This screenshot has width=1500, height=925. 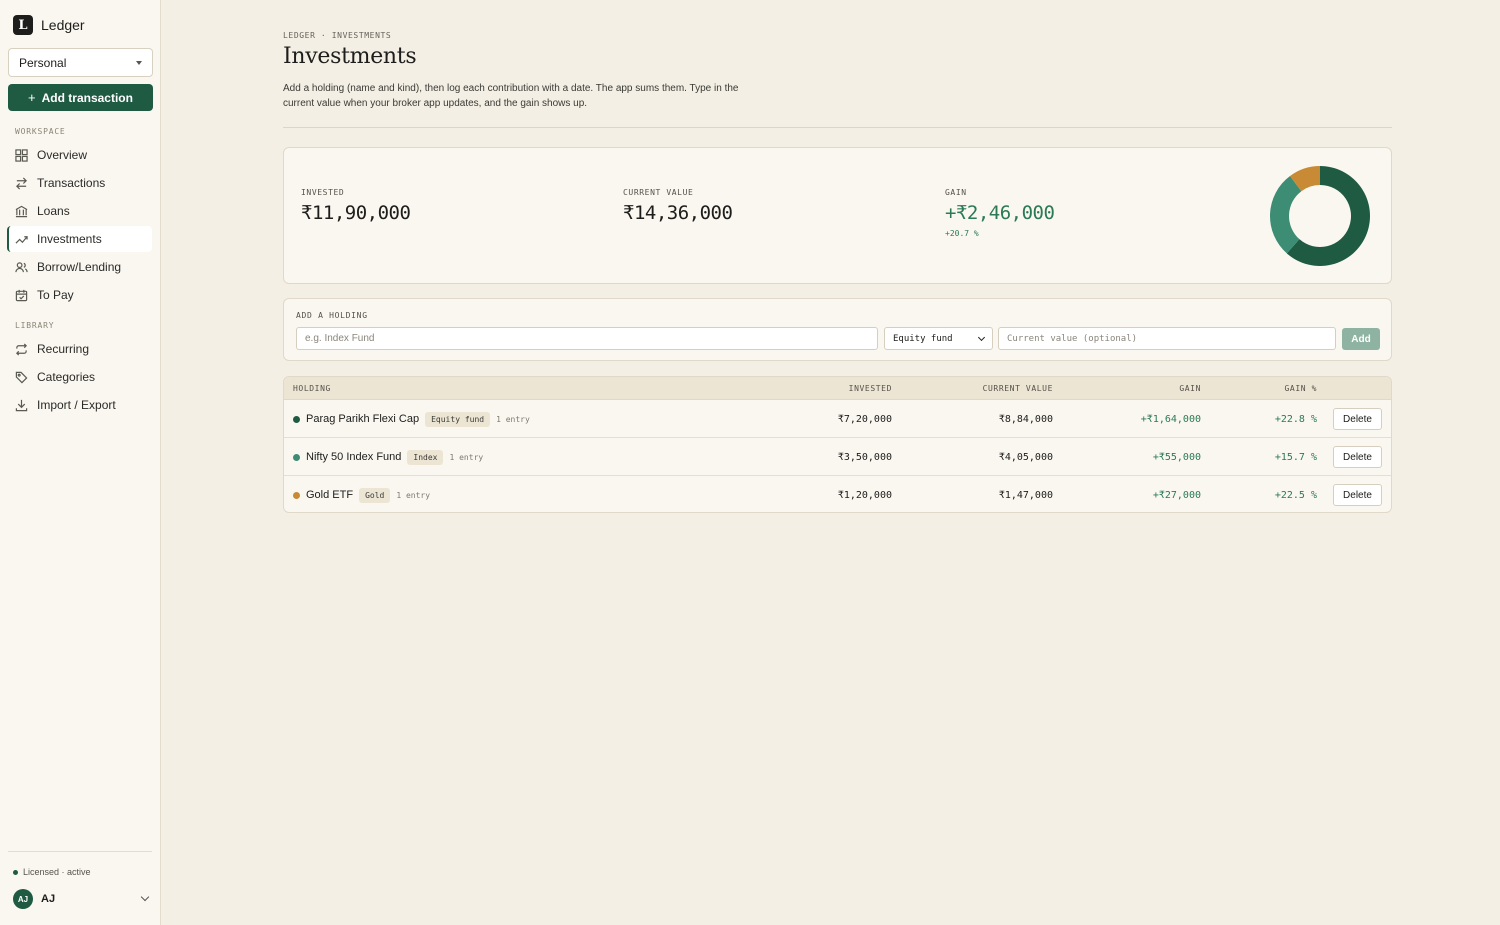 I want to click on add-transaction-button: + Add transaction, so click(x=80, y=97).